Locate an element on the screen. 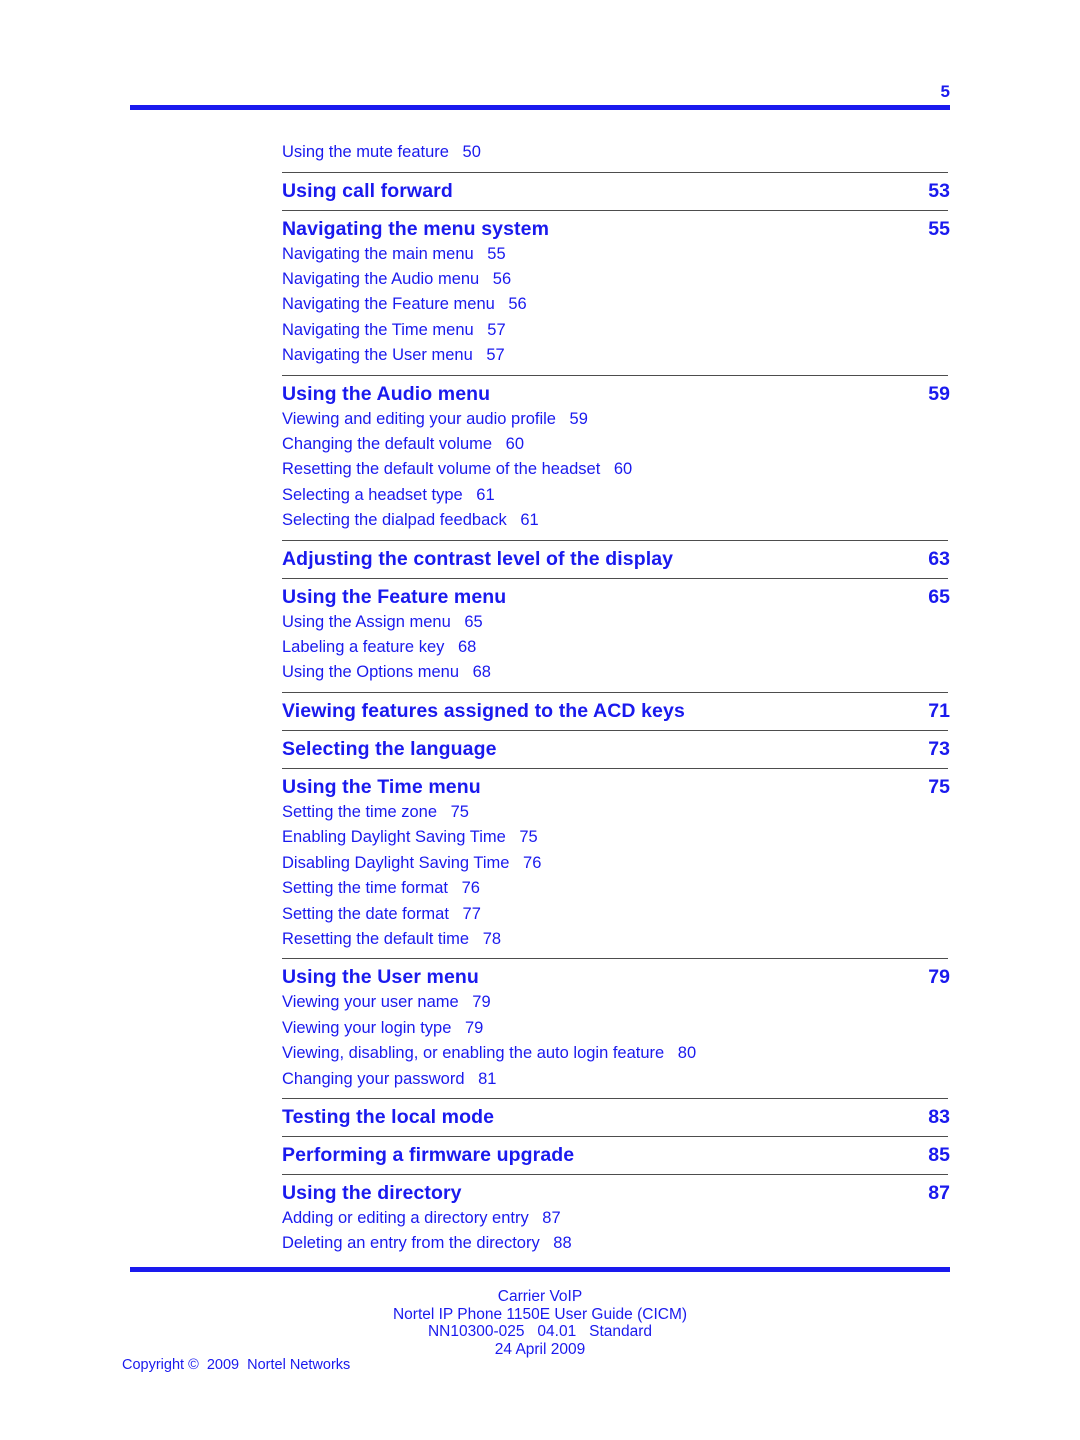 The width and height of the screenshot is (1080, 1440). toc-subentry: Enabling Daylight Saving Time 75 is located at coordinates (616, 837).